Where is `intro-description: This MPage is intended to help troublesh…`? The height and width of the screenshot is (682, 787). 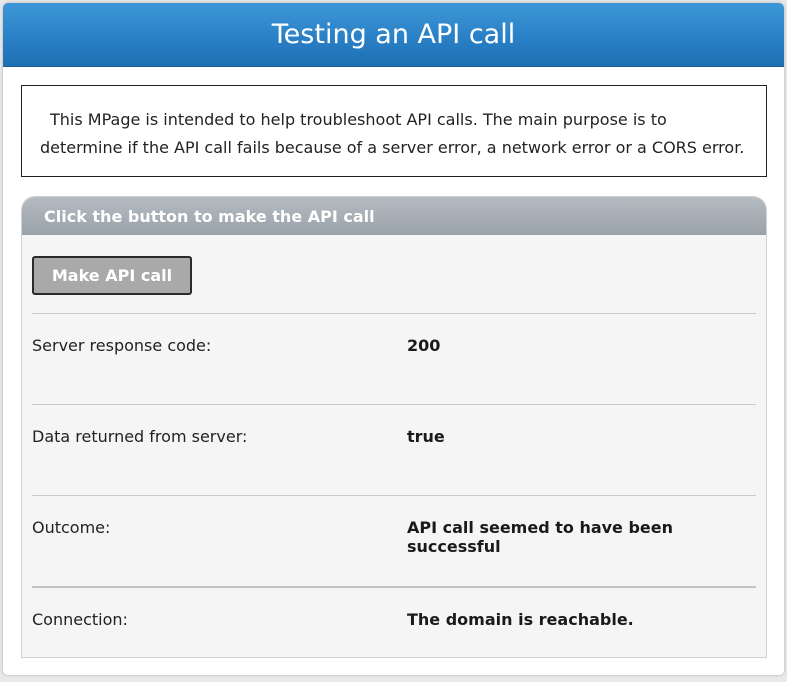
intro-description: This MPage is intended to help troublesh… is located at coordinates (394, 131).